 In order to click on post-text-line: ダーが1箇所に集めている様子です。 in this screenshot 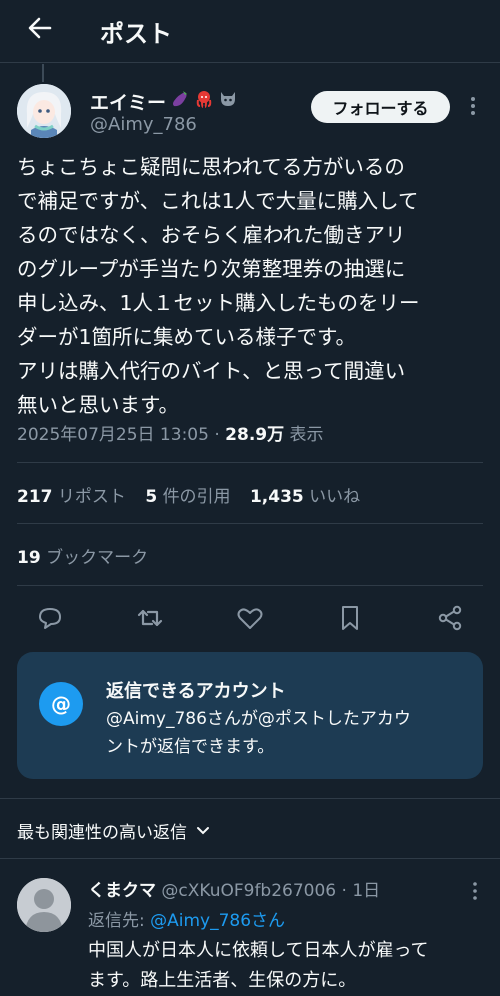, I will do `click(186, 337)`.